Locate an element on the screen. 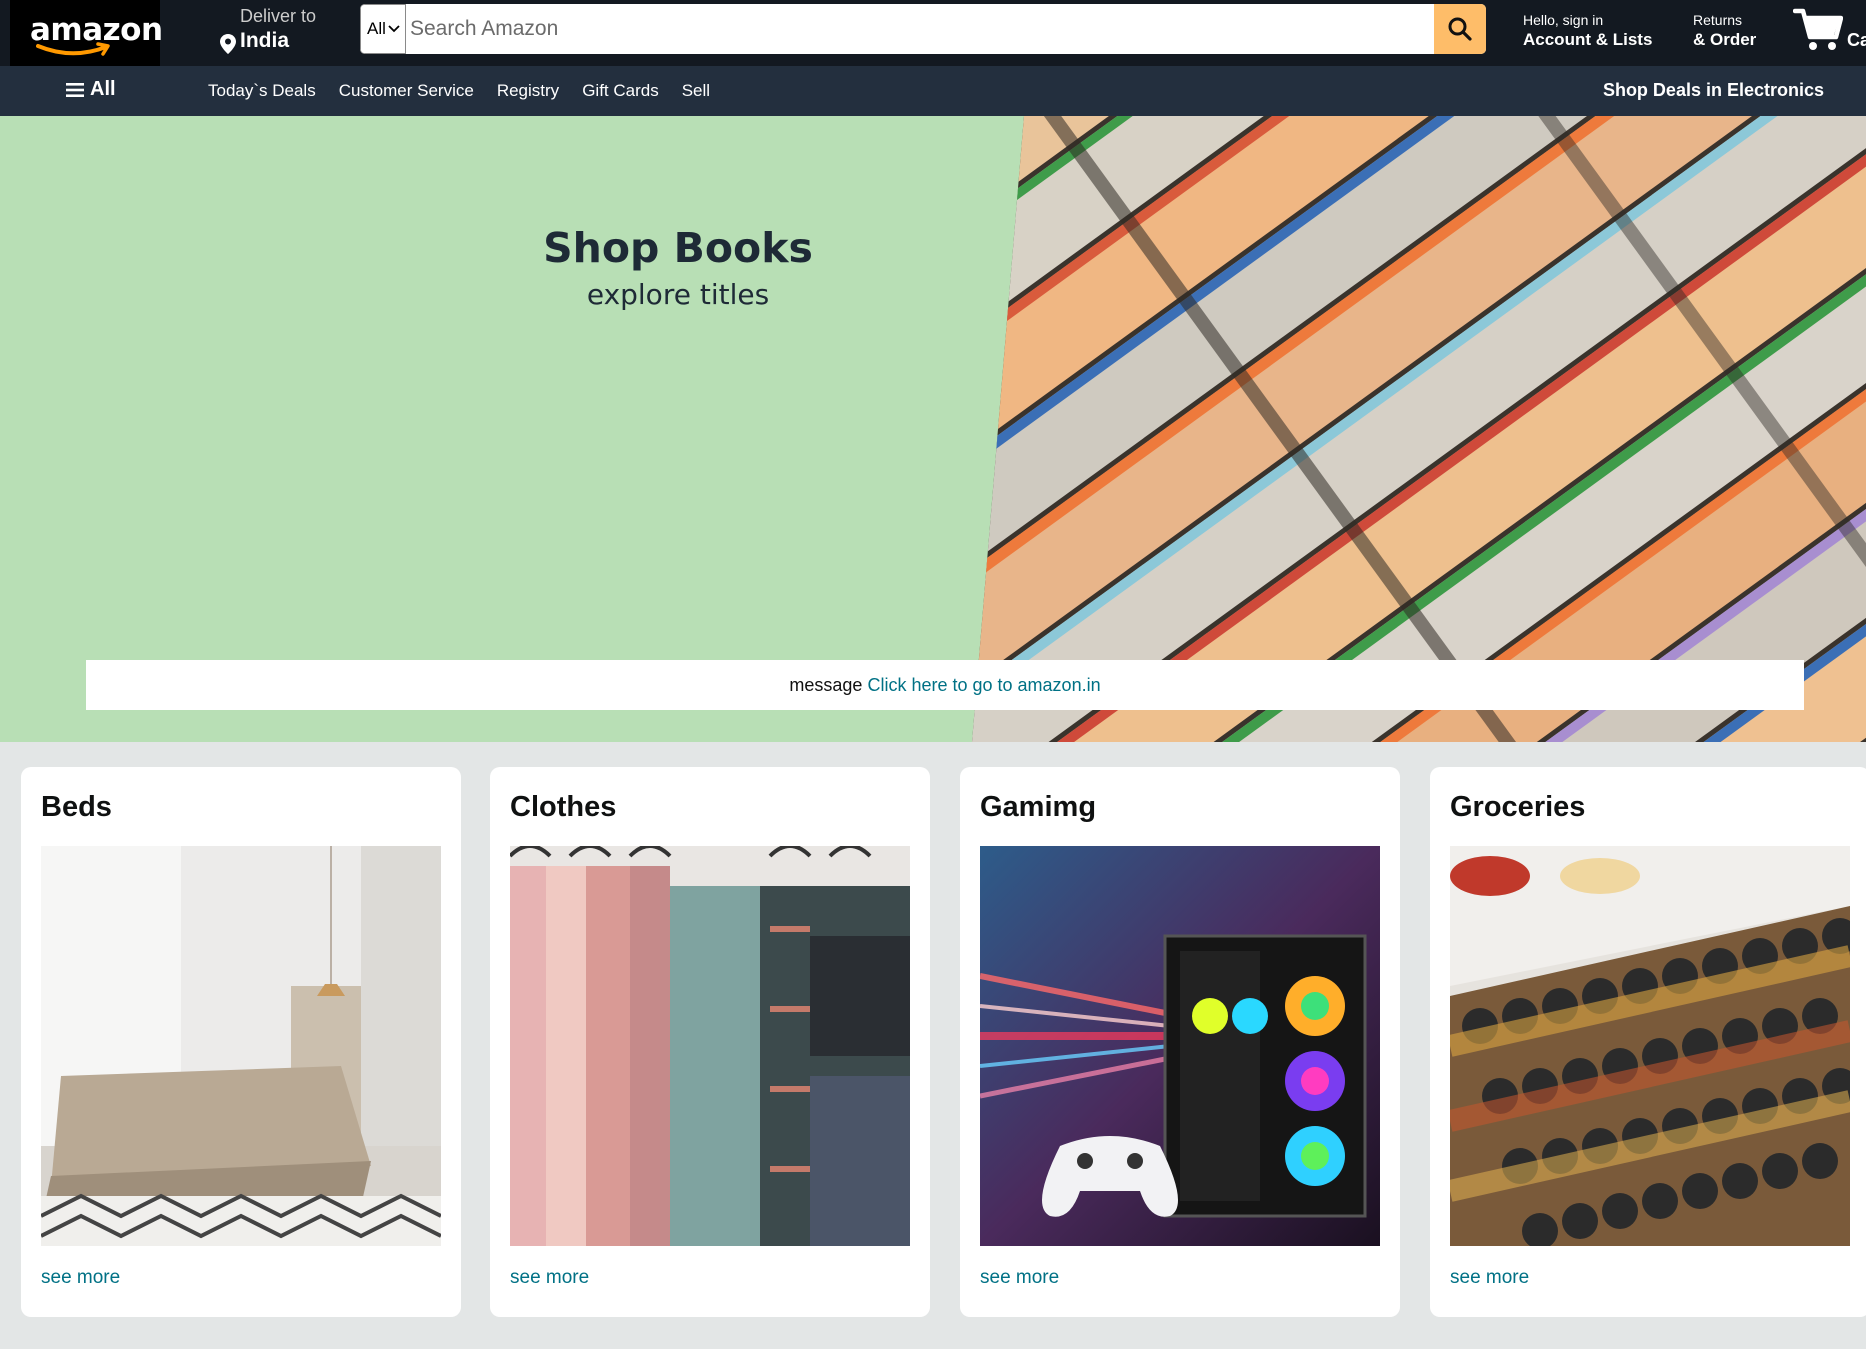  groceries-image is located at coordinates (1650, 1046).